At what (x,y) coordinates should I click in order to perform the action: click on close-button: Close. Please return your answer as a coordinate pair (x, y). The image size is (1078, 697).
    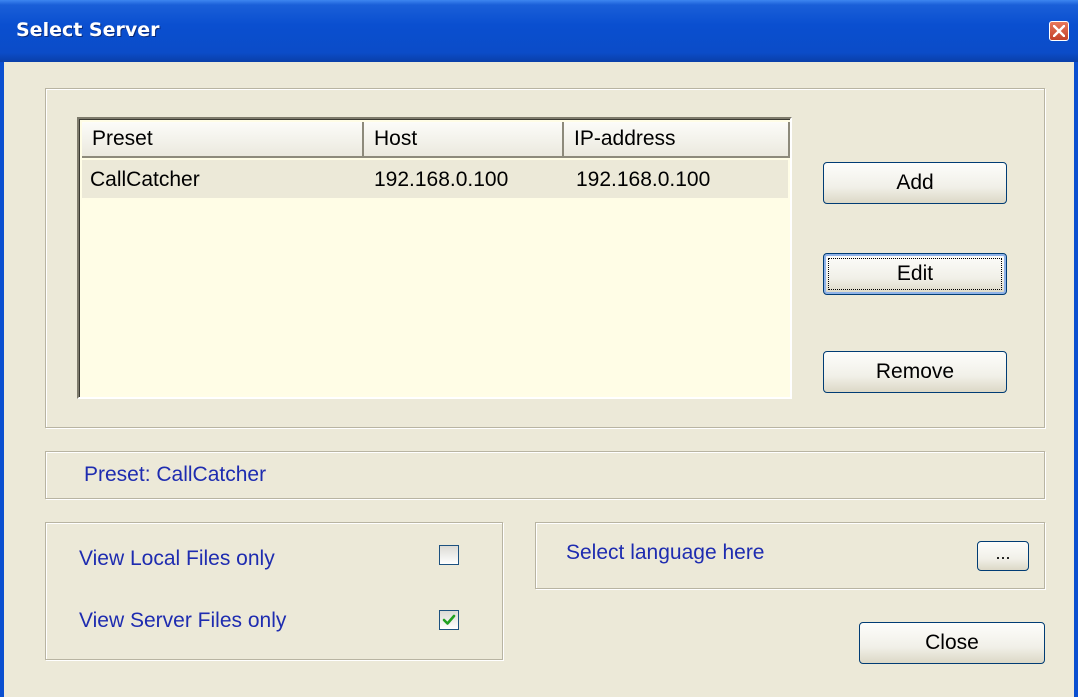
    Looking at the image, I should click on (952, 643).